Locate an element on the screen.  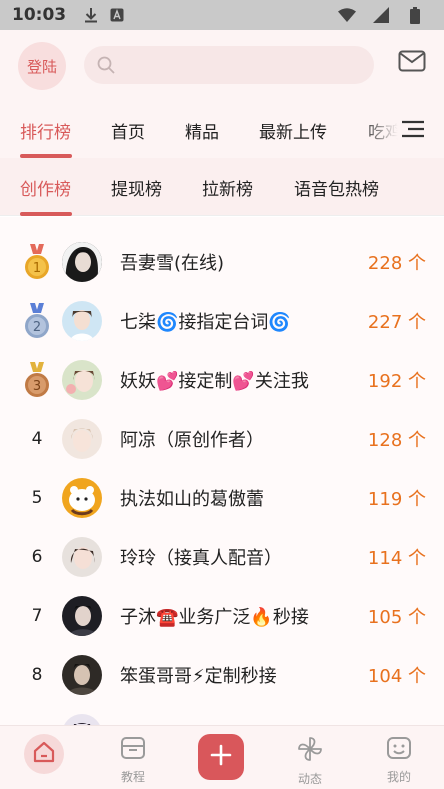
nav-mine-label: 我的 is located at coordinates (398, 777).